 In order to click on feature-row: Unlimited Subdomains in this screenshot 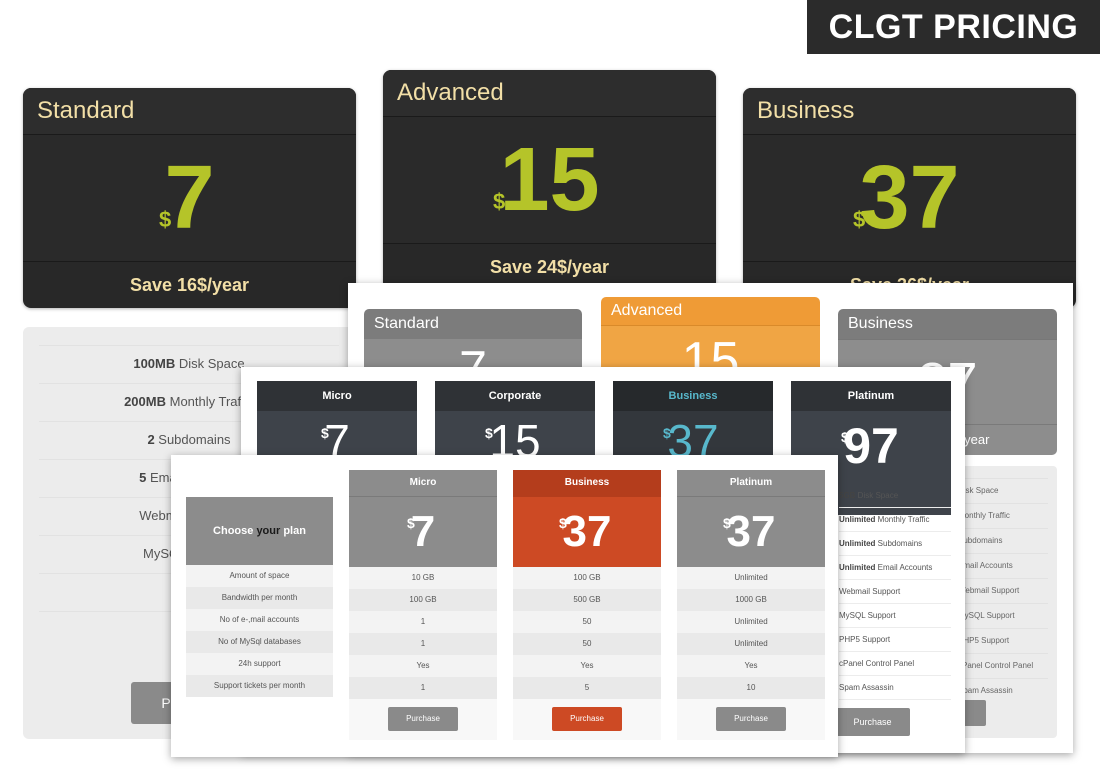, I will do `click(895, 544)`.